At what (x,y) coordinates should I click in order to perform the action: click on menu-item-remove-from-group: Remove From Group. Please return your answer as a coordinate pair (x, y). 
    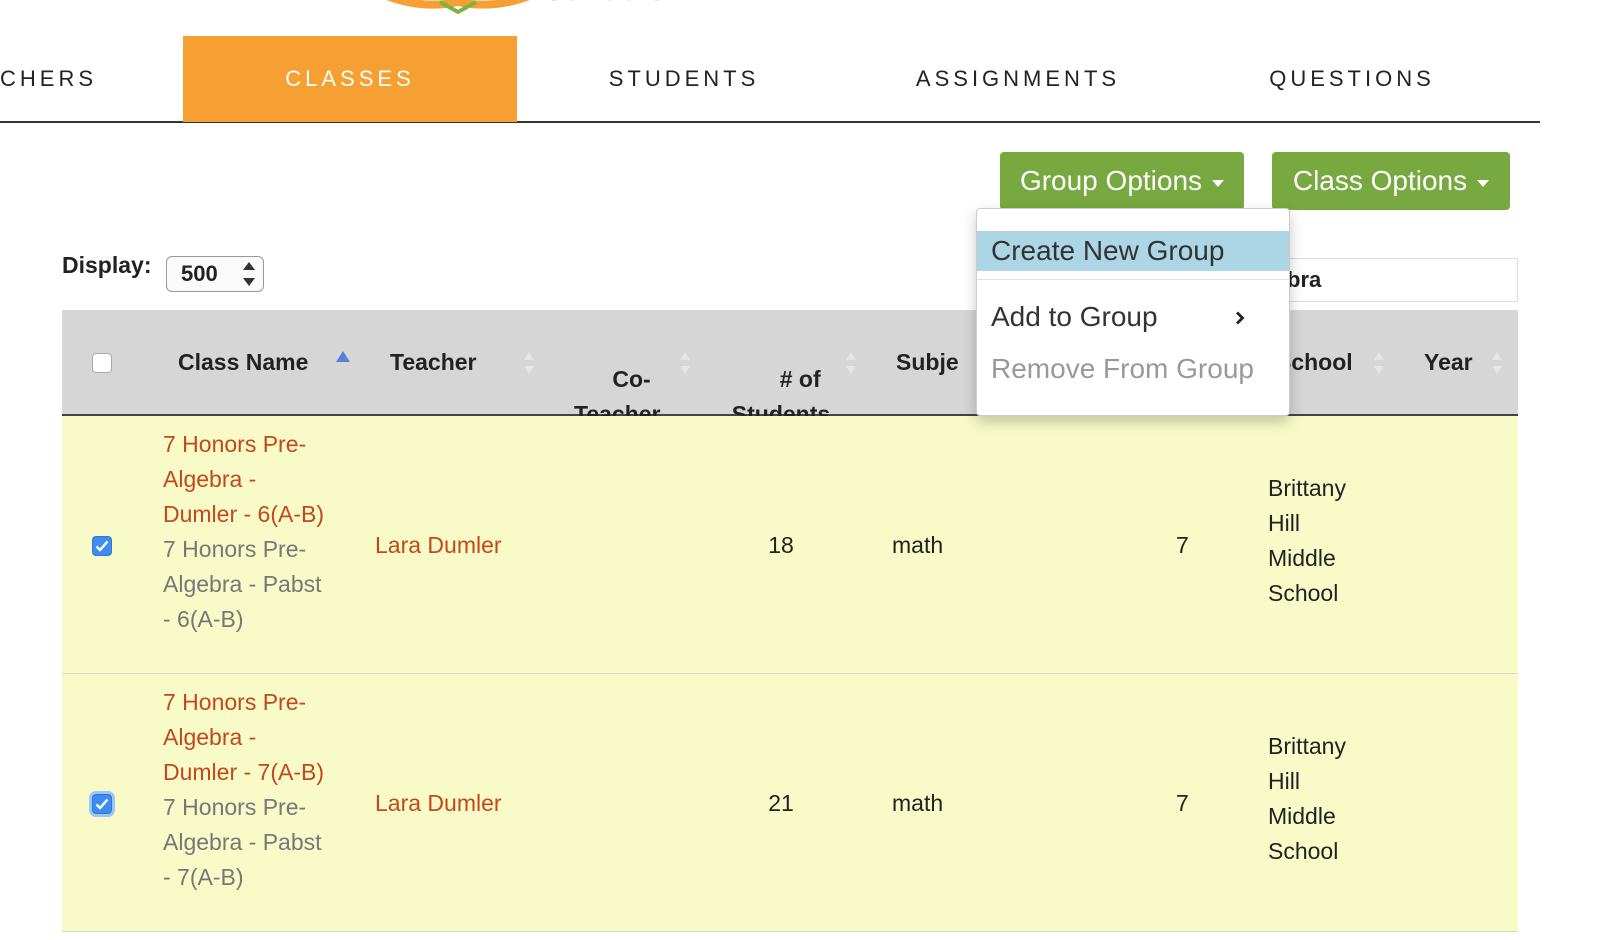
    Looking at the image, I should click on (1133, 369).